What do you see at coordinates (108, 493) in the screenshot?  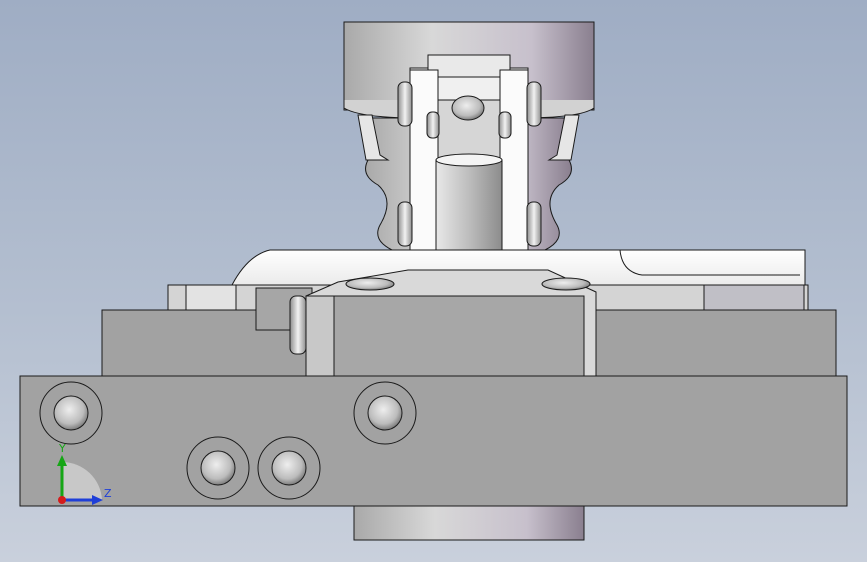 I see `z-axis-label: Z` at bounding box center [108, 493].